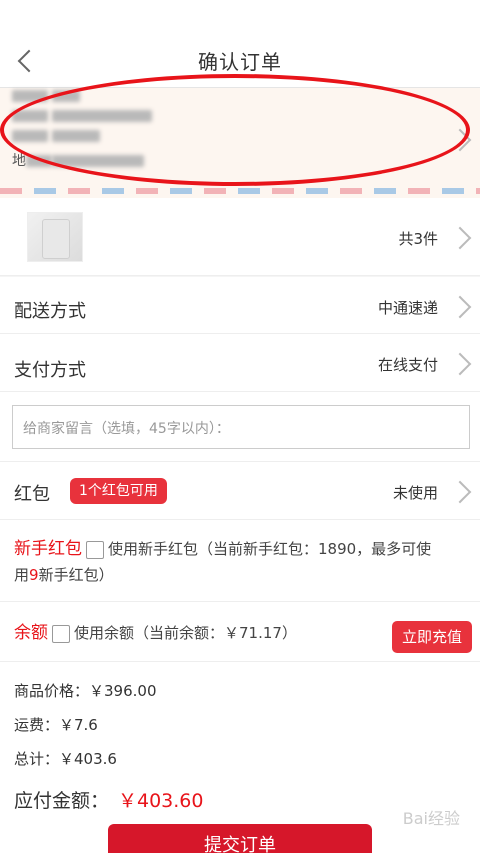 The image size is (480, 853). I want to click on watermark: Bai经验, so click(431, 818).